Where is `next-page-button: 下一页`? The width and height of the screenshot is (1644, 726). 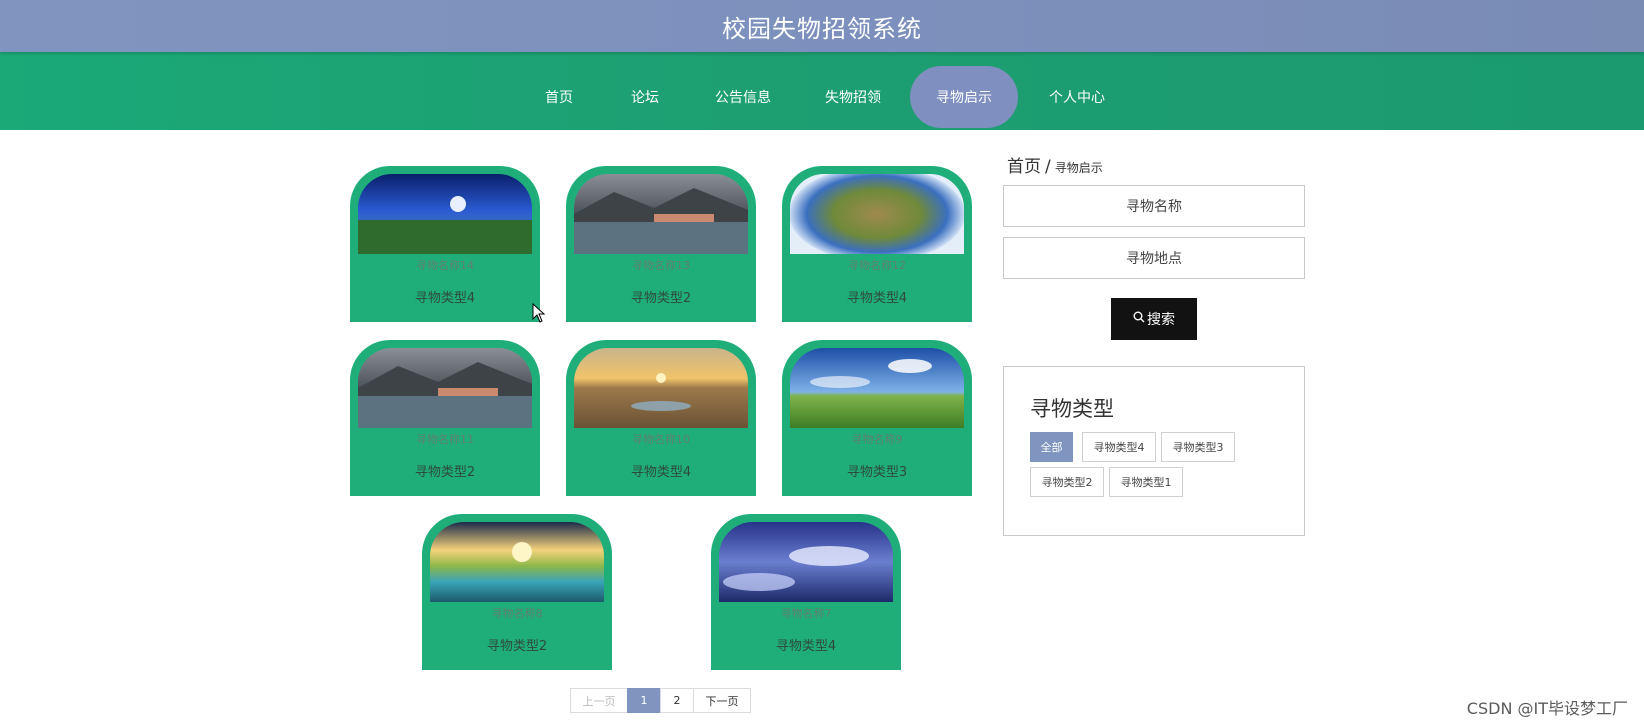 next-page-button: 下一页 is located at coordinates (722, 700).